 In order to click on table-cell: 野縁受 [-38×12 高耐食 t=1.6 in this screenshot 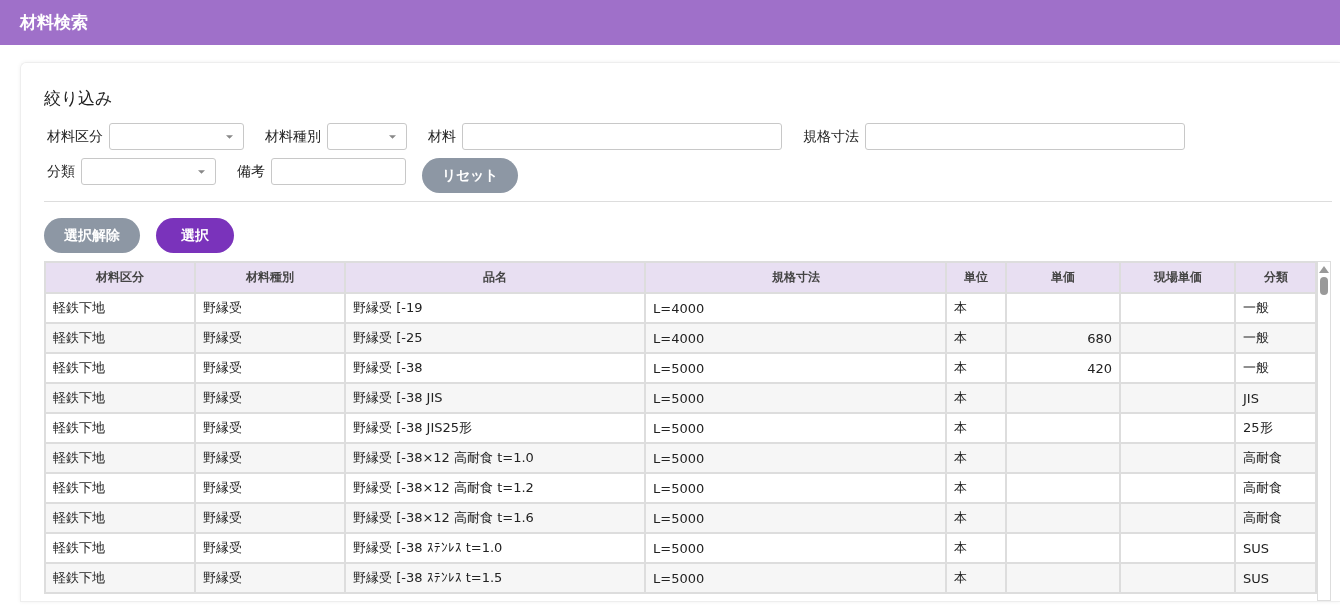, I will do `click(495, 518)`.